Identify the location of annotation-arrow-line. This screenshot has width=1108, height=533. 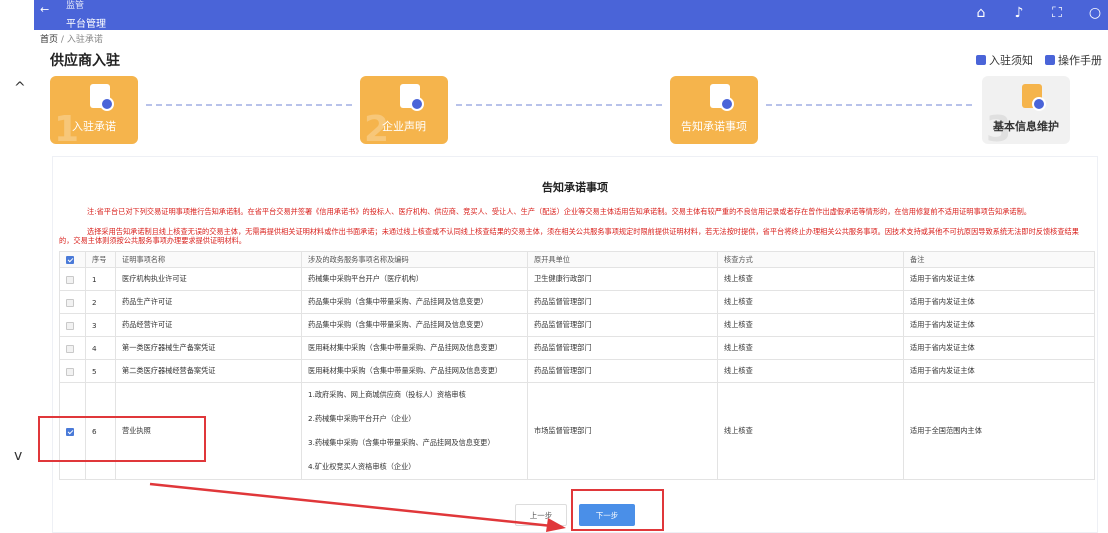
(351, 505).